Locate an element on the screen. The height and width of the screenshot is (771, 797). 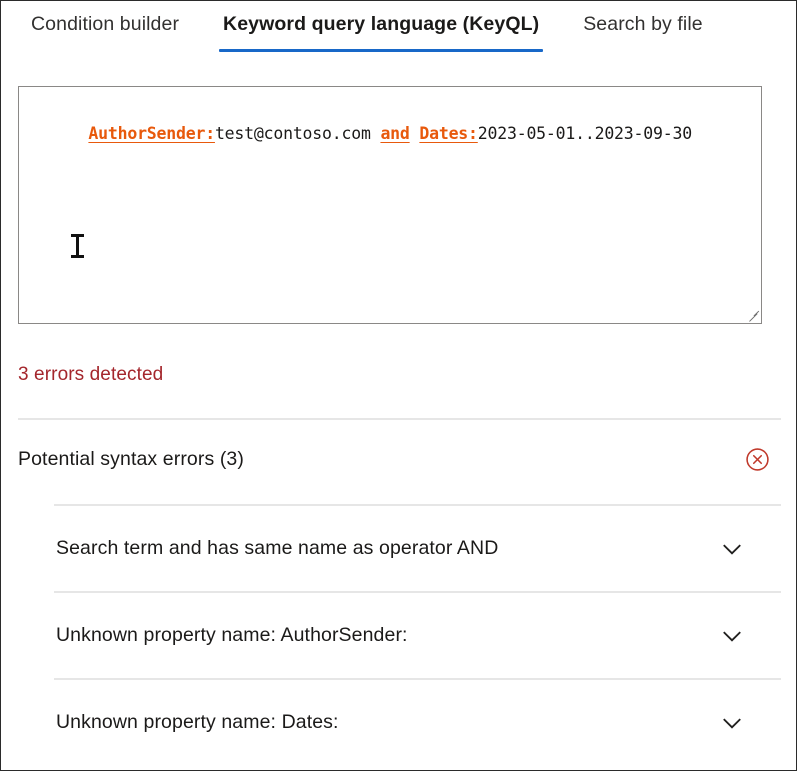
query-token-property: Dates: is located at coordinates (448, 134).